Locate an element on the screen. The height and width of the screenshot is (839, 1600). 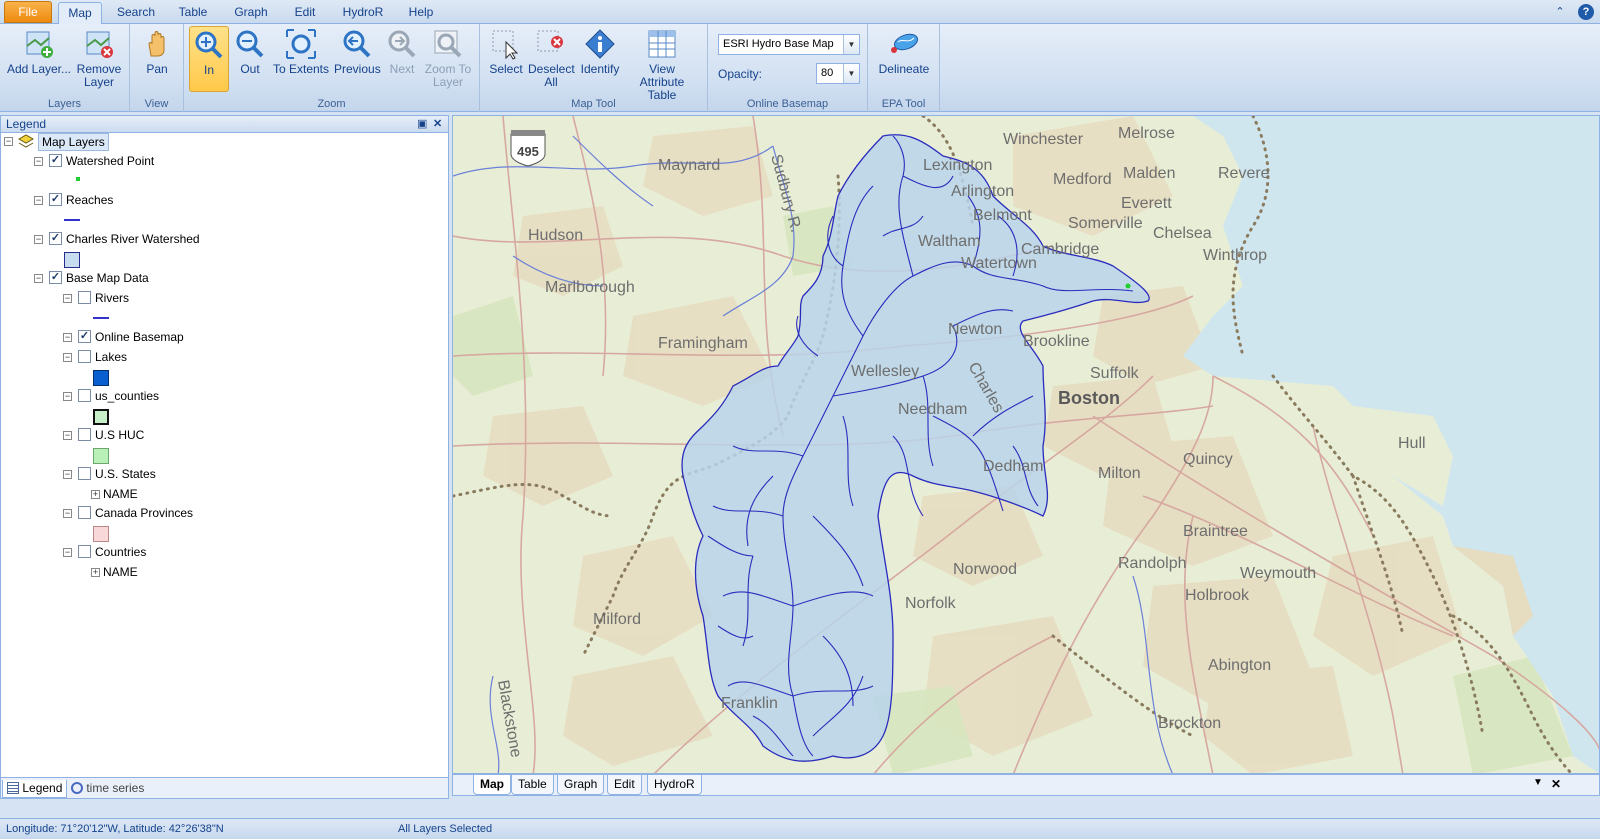
checkbox-base-map-data: ✓ is located at coordinates (55, 277).